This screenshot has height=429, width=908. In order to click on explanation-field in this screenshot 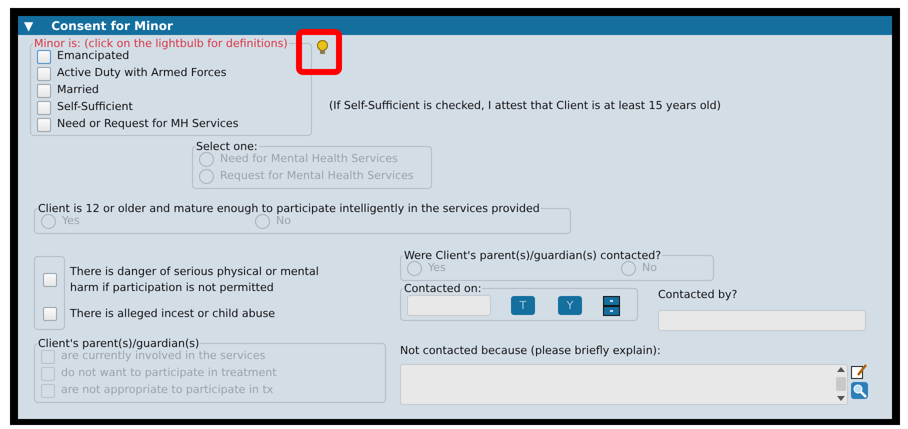, I will do `click(624, 384)`.